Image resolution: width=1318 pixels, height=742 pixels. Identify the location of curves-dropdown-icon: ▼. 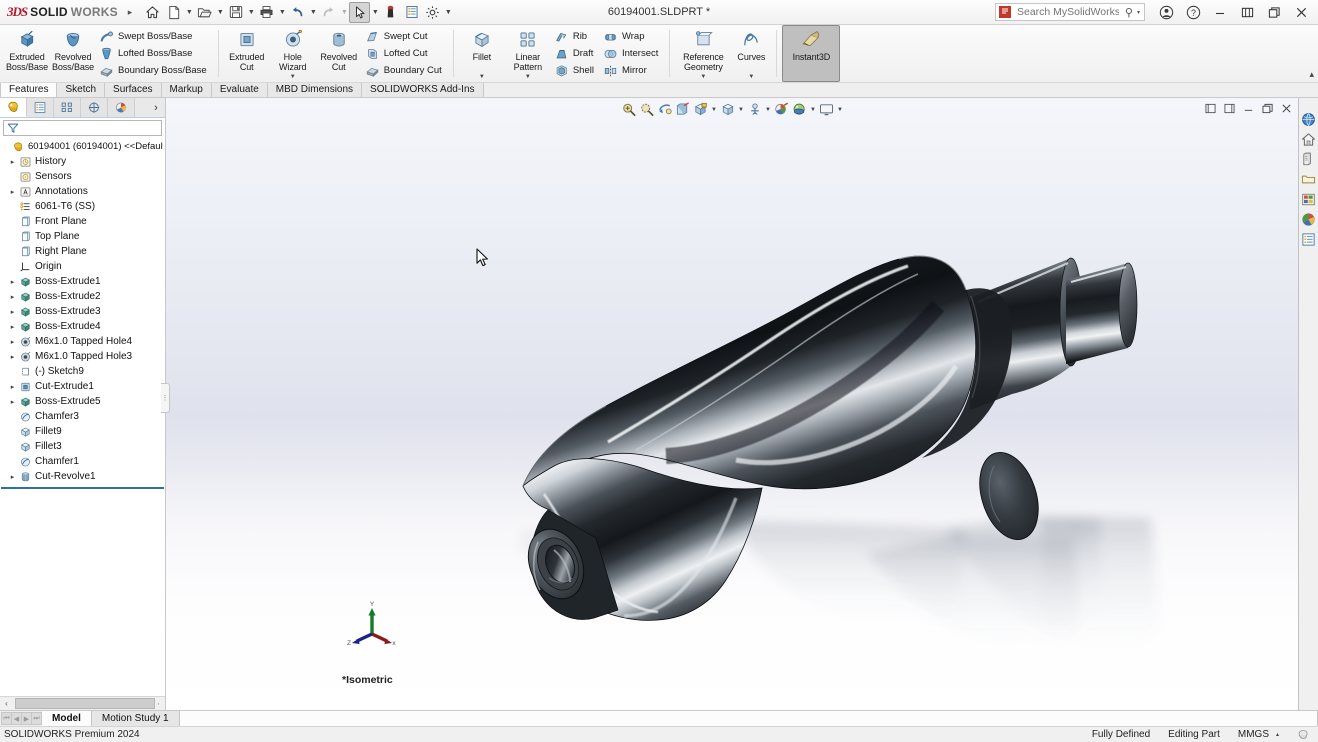
(751, 77).